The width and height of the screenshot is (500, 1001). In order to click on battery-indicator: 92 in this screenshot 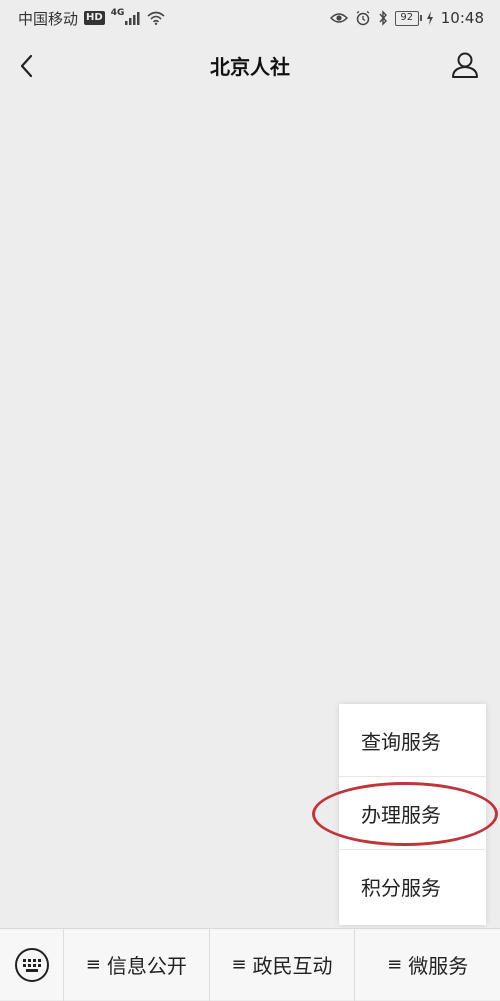, I will do `click(408, 18)`.